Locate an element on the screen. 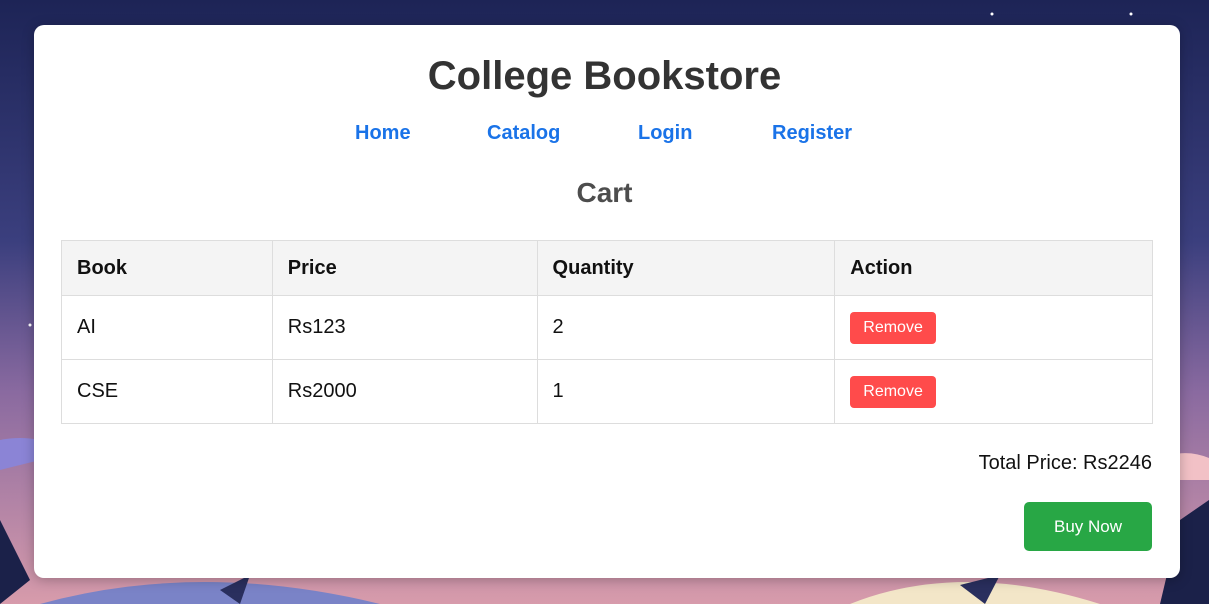  book-cell: CSE is located at coordinates (167, 391).